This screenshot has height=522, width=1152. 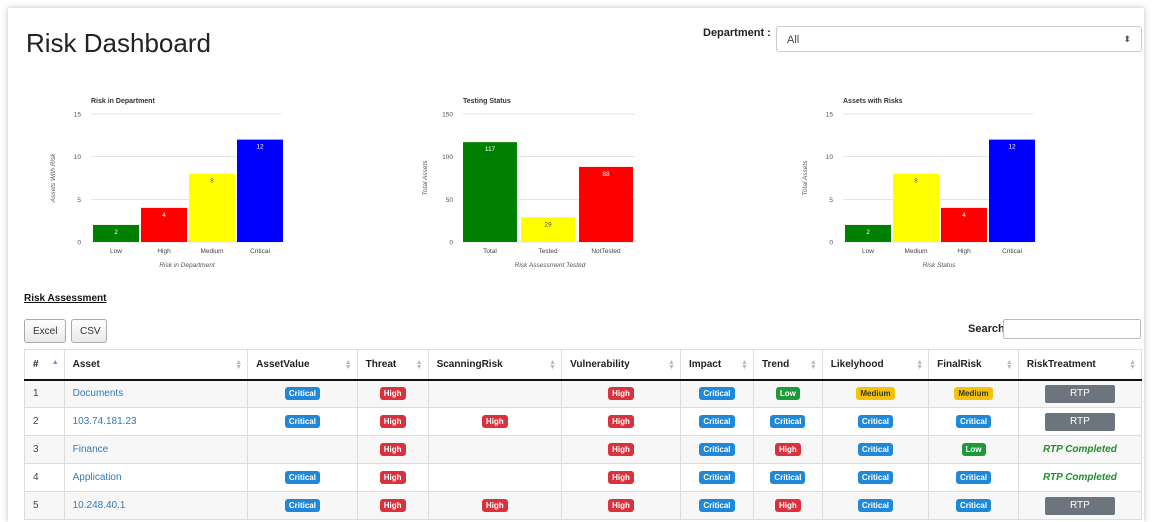 What do you see at coordinates (65, 298) in the screenshot?
I see `section-title-risk-assessment: Risk Assessment` at bounding box center [65, 298].